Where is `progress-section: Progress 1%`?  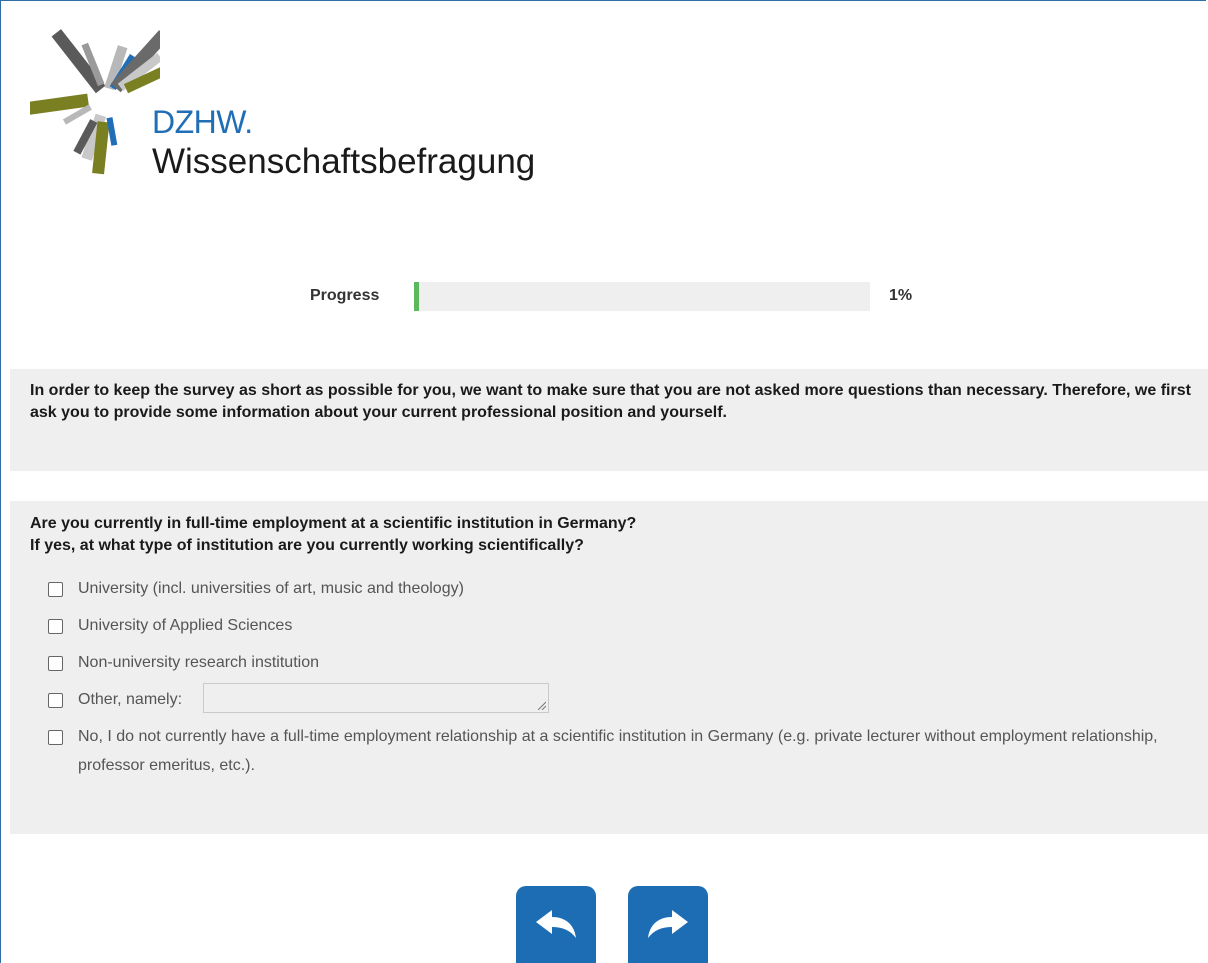
progress-section: Progress 1% is located at coordinates (604, 297).